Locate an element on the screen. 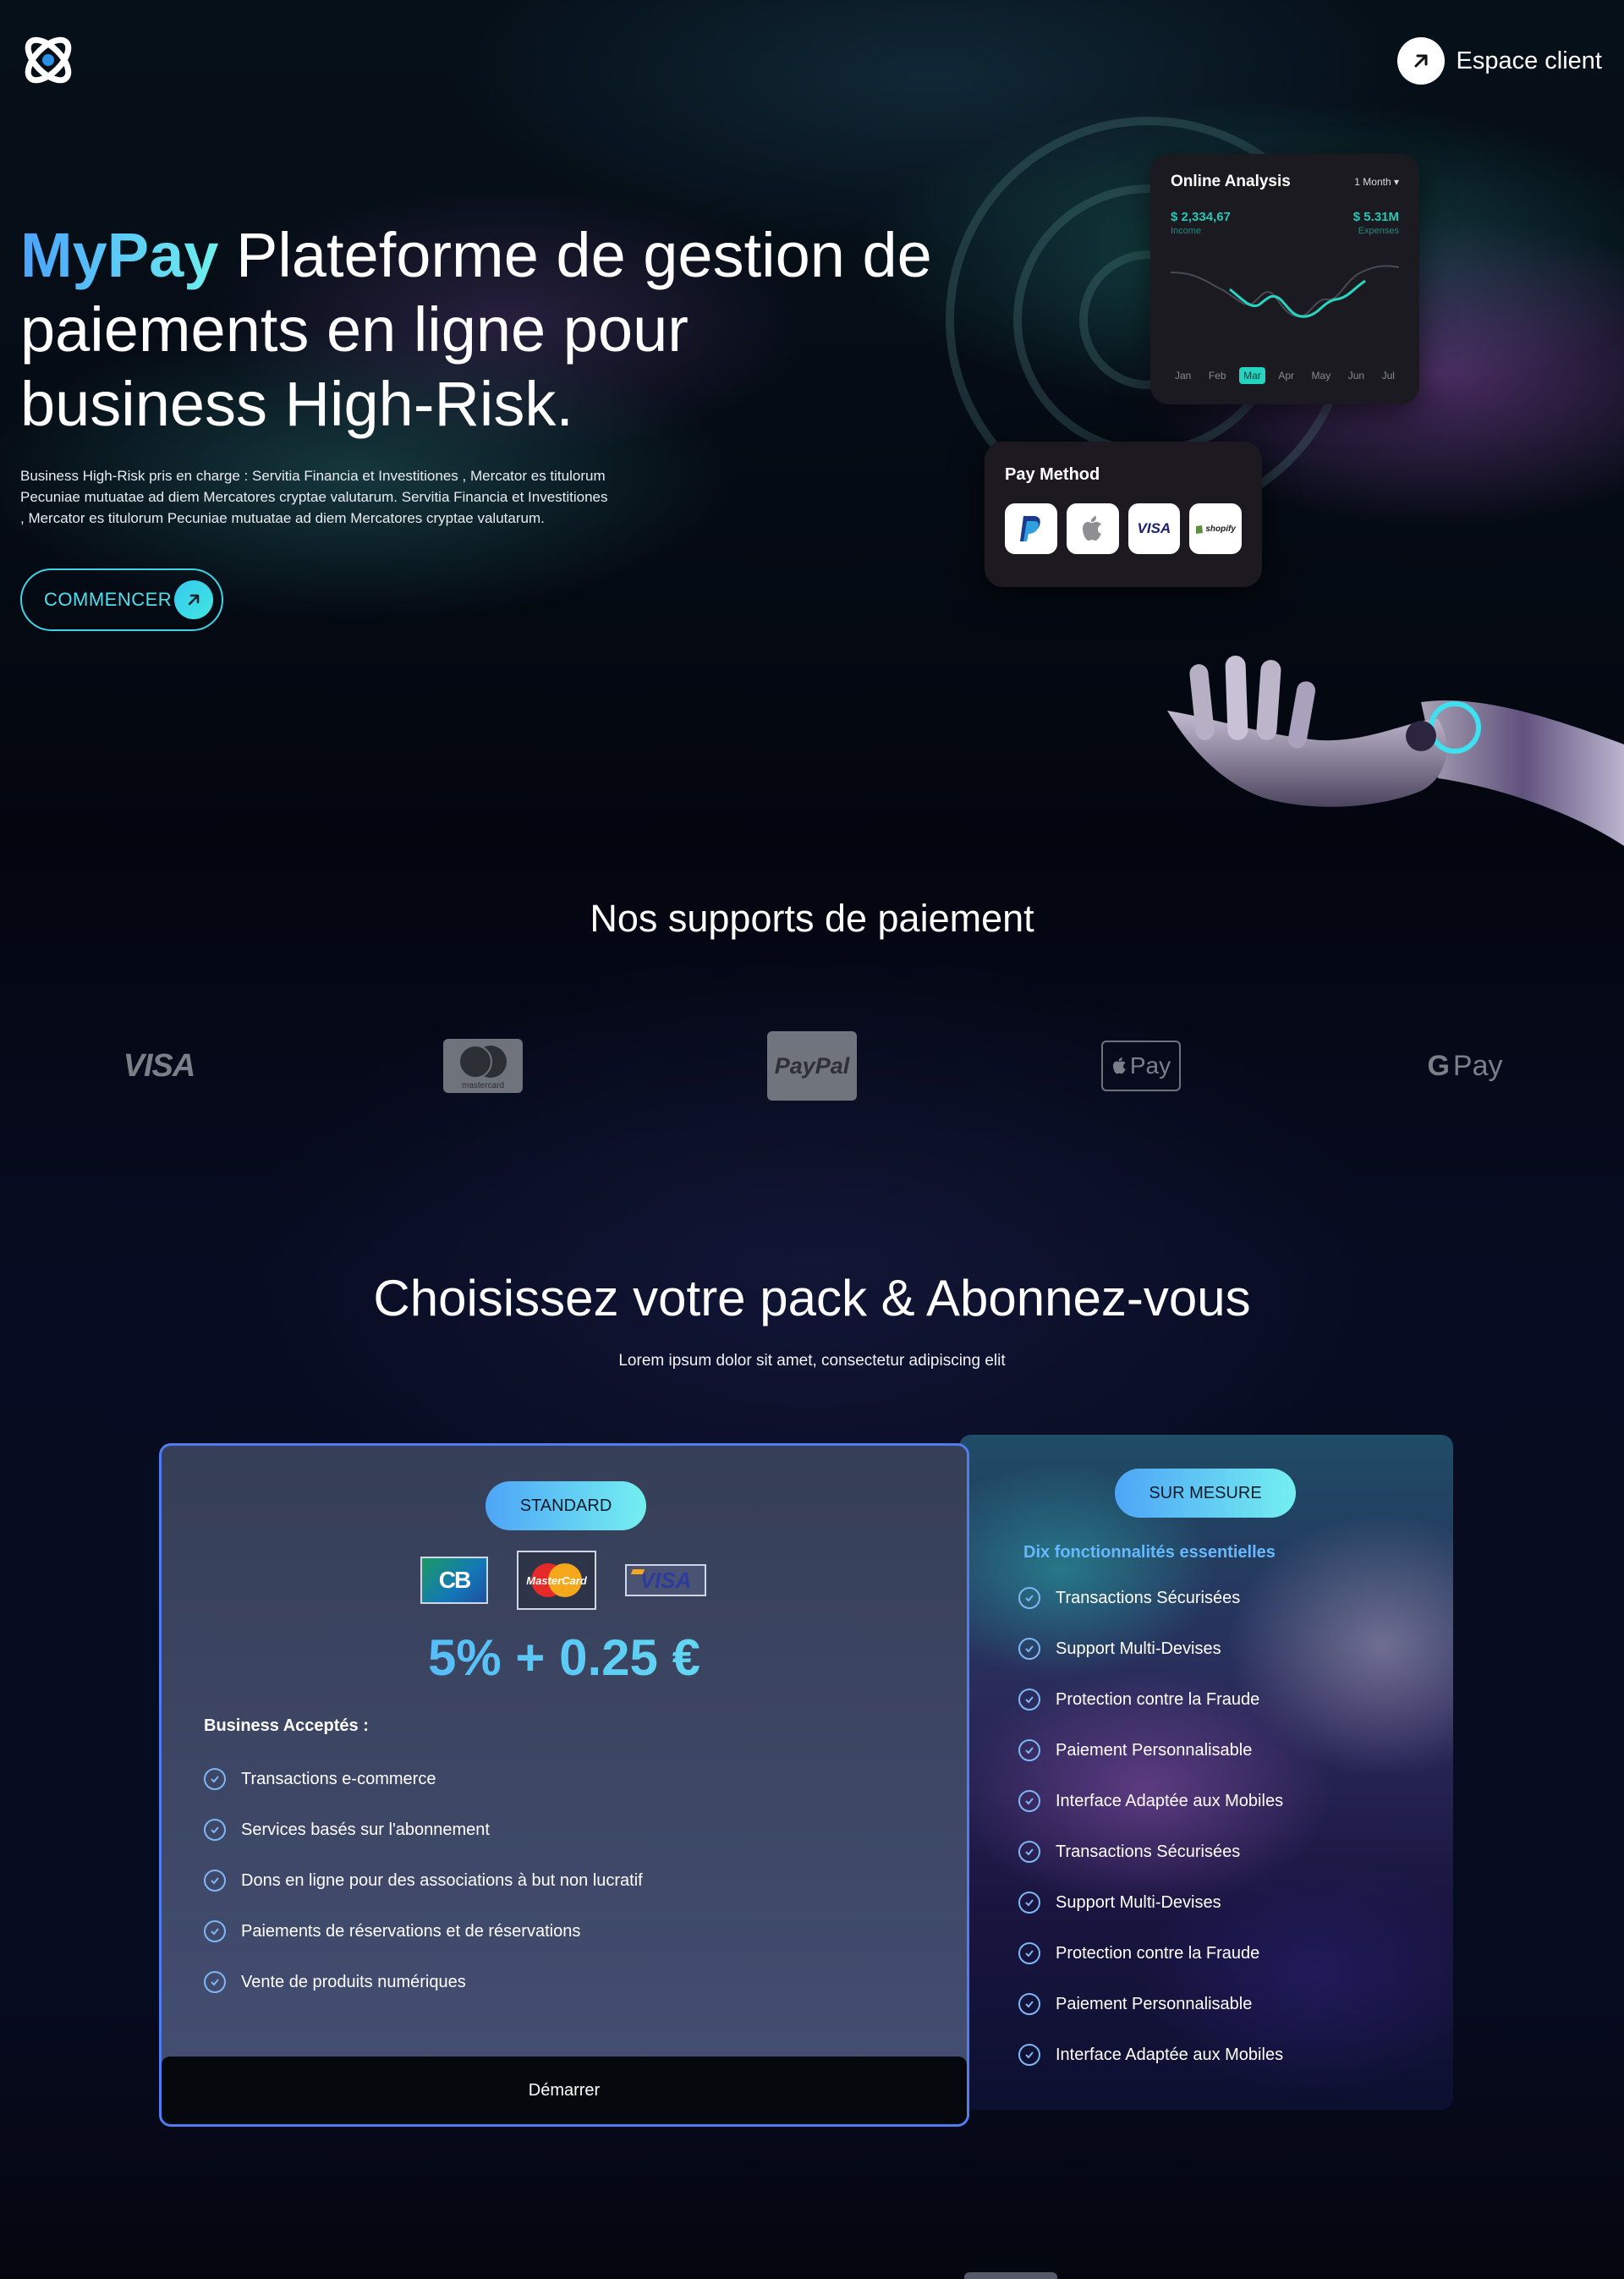 The width and height of the screenshot is (1624, 2279). income-value: $ 2,334,67 is located at coordinates (1201, 217).